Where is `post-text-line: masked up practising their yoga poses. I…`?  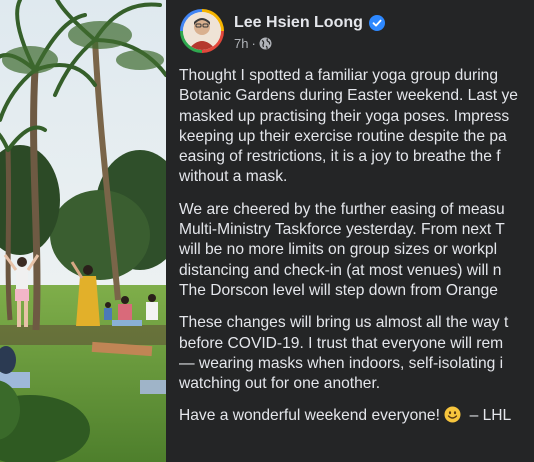 post-text-line: masked up practising their yoga poses. I… is located at coordinates (344, 116).